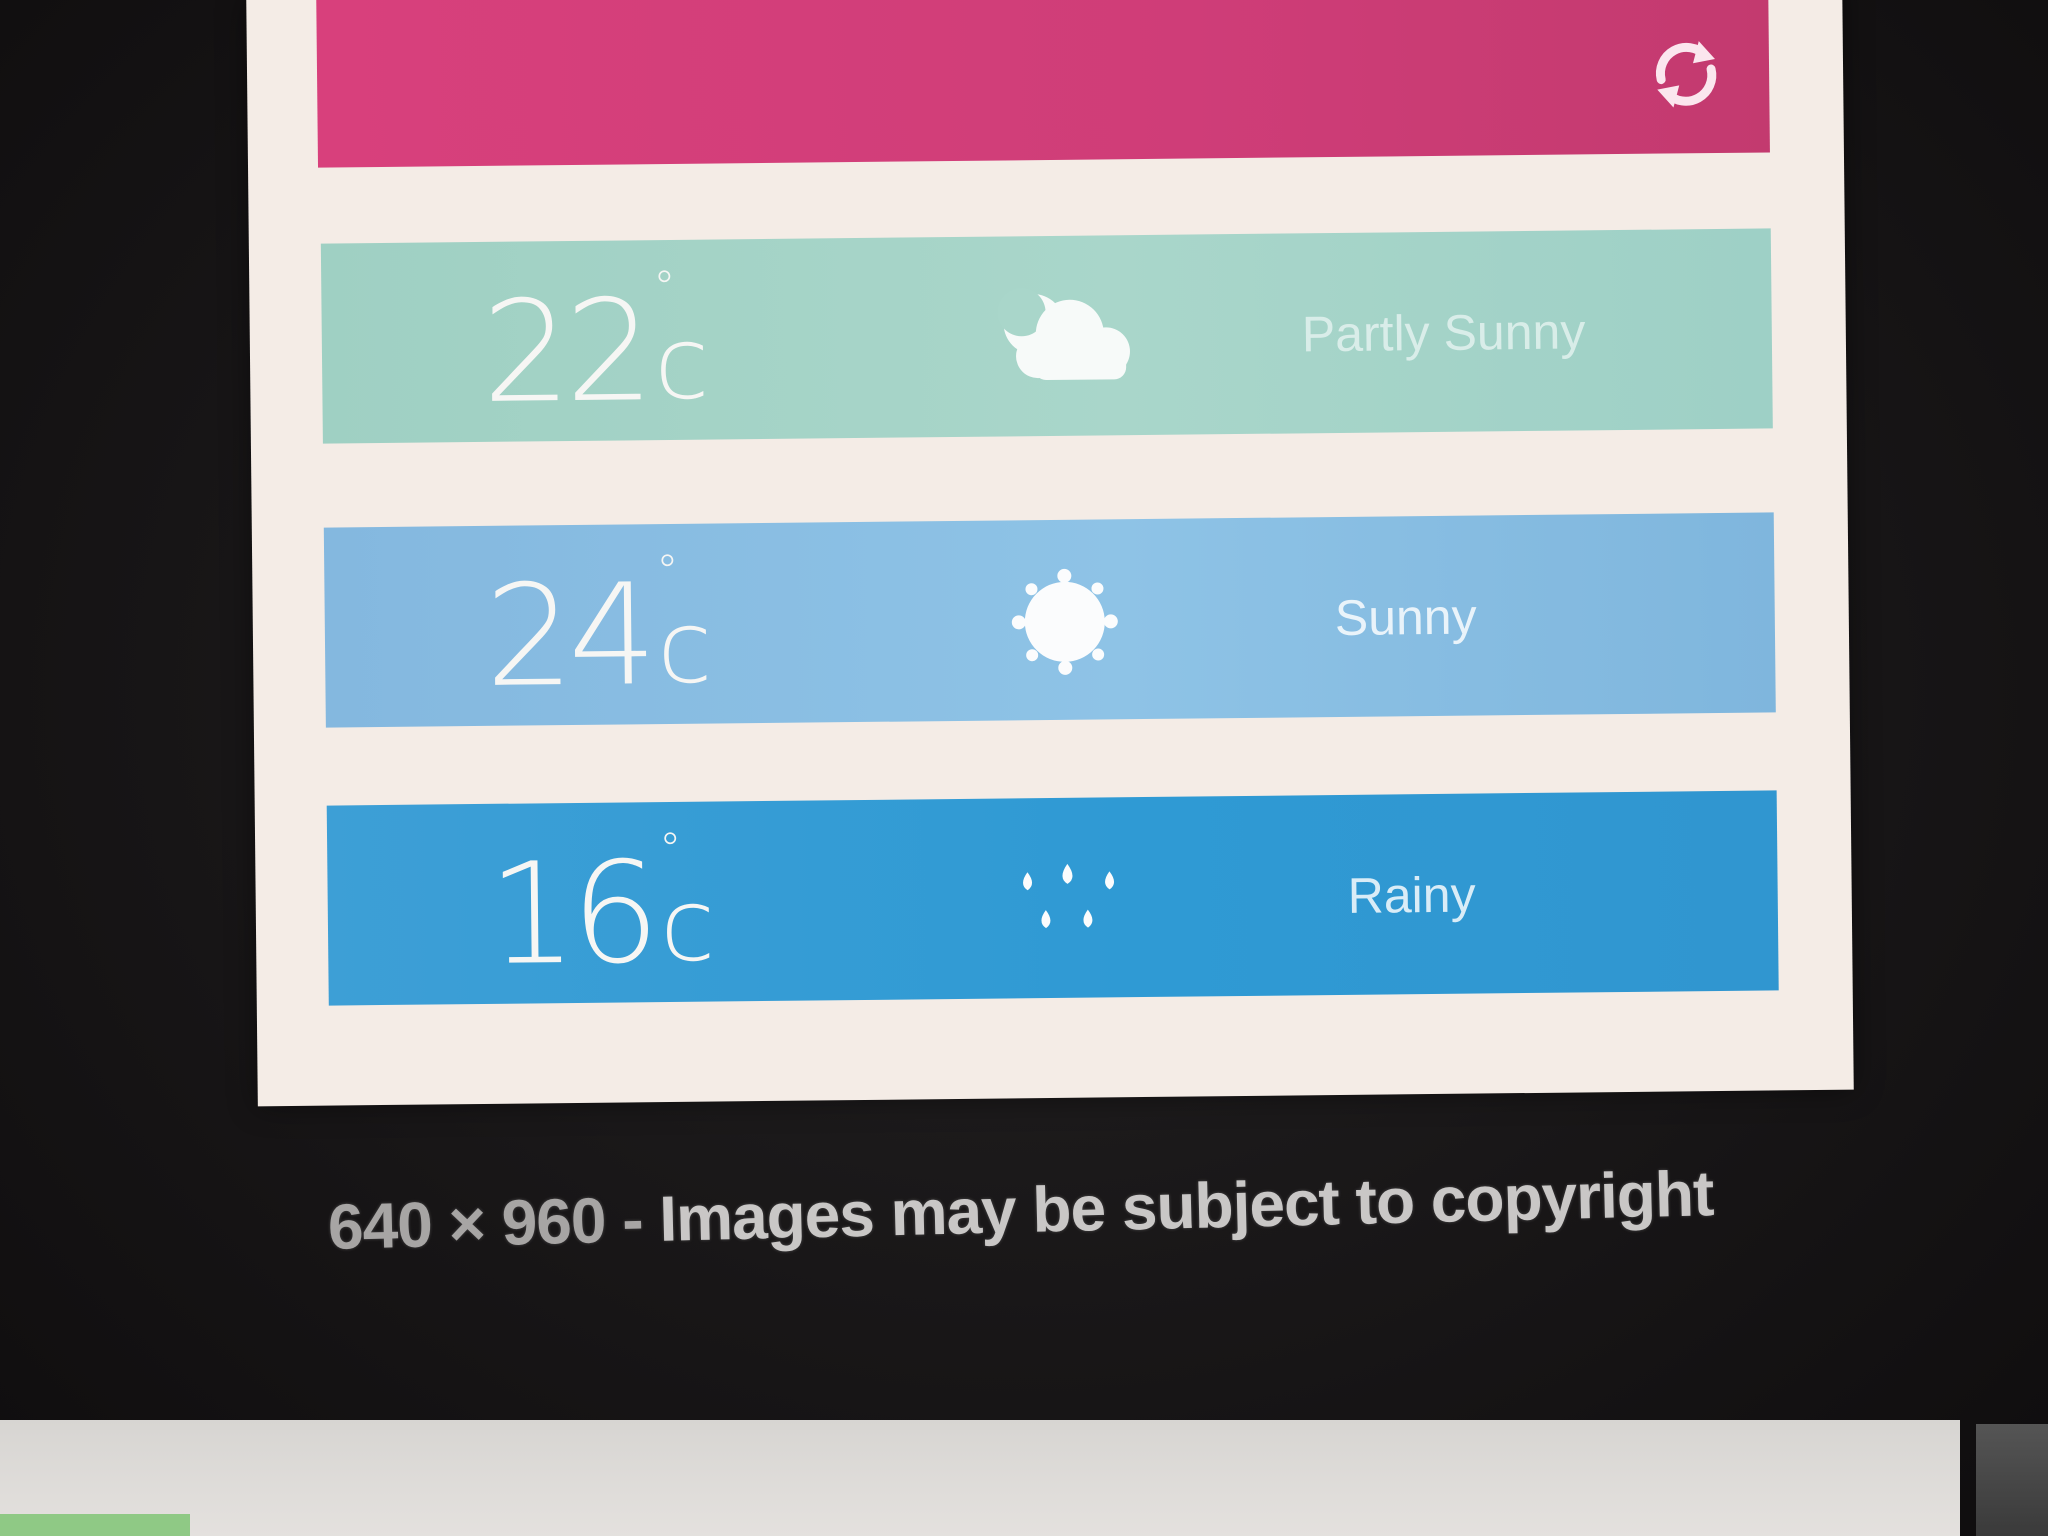 The width and height of the screenshot is (2048, 1536). Describe the element at coordinates (2012, 1480) in the screenshot. I see `adjacent-thumbnail` at that location.